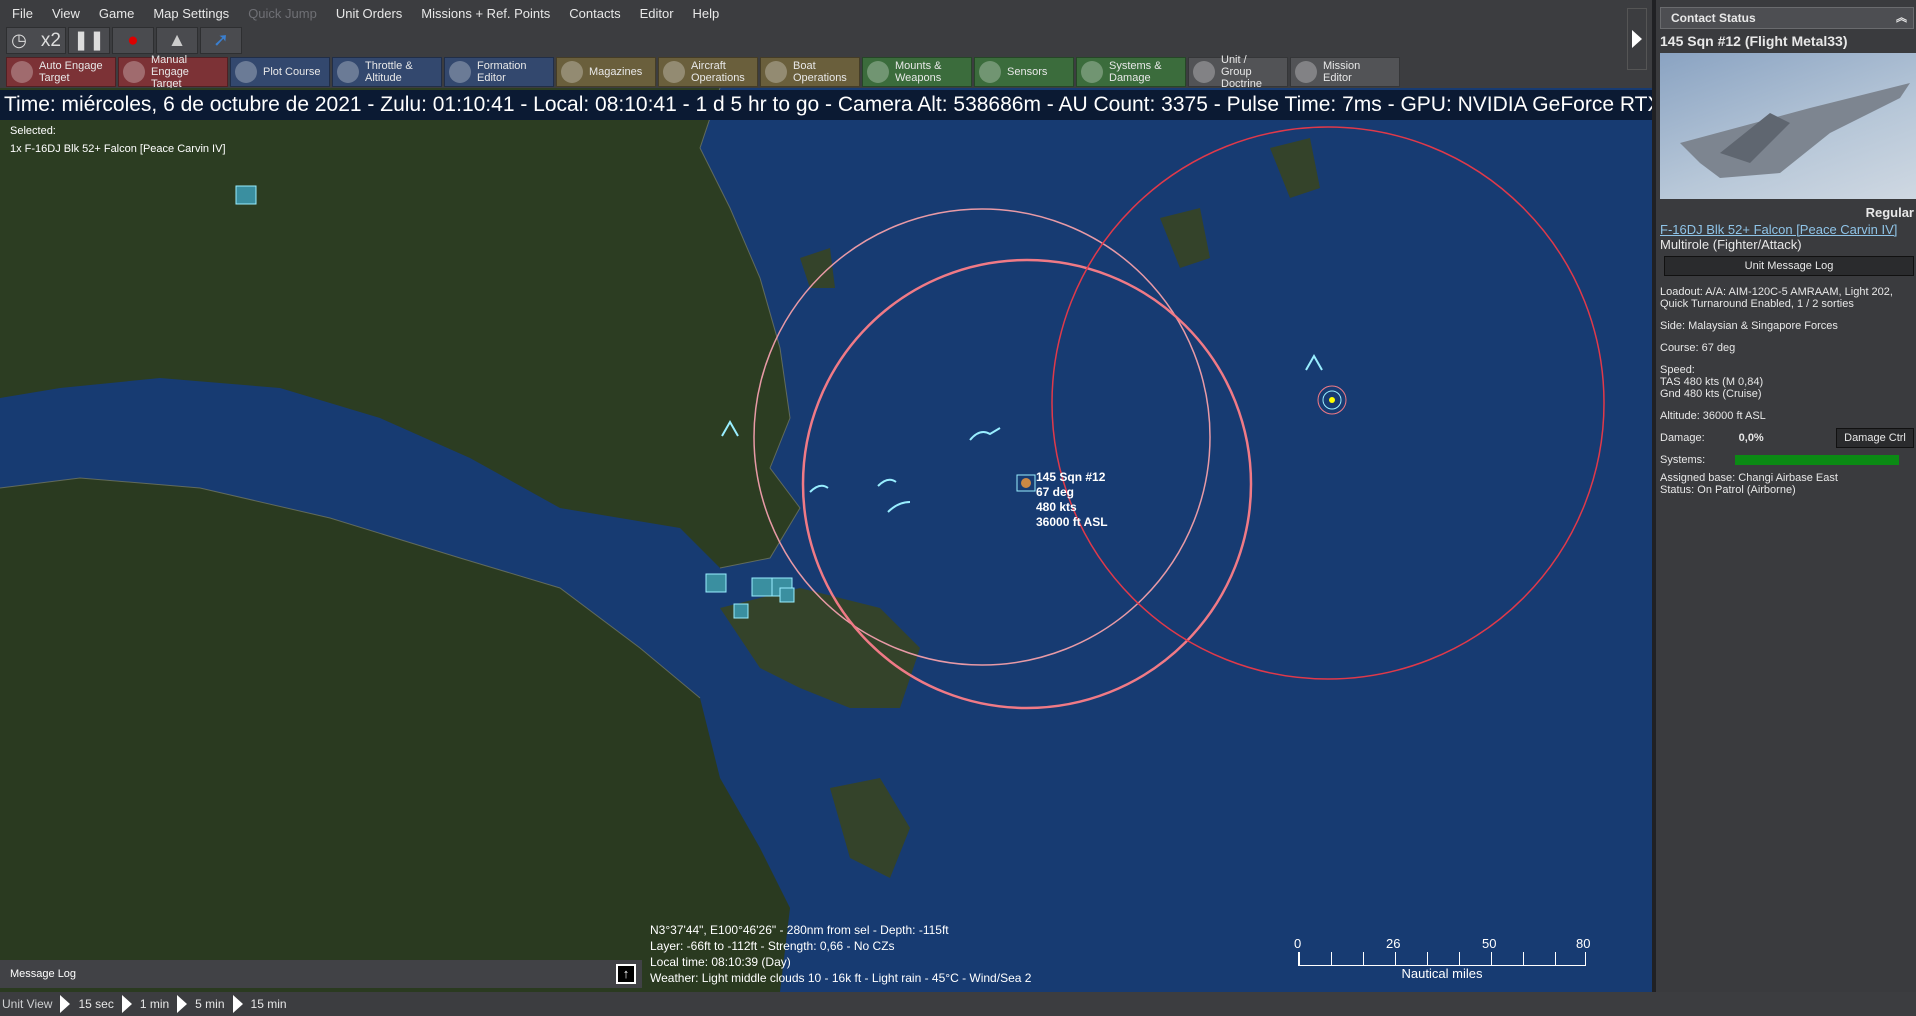 The width and height of the screenshot is (1916, 1016). What do you see at coordinates (1298, 943) in the screenshot?
I see `scale-tick: 0` at bounding box center [1298, 943].